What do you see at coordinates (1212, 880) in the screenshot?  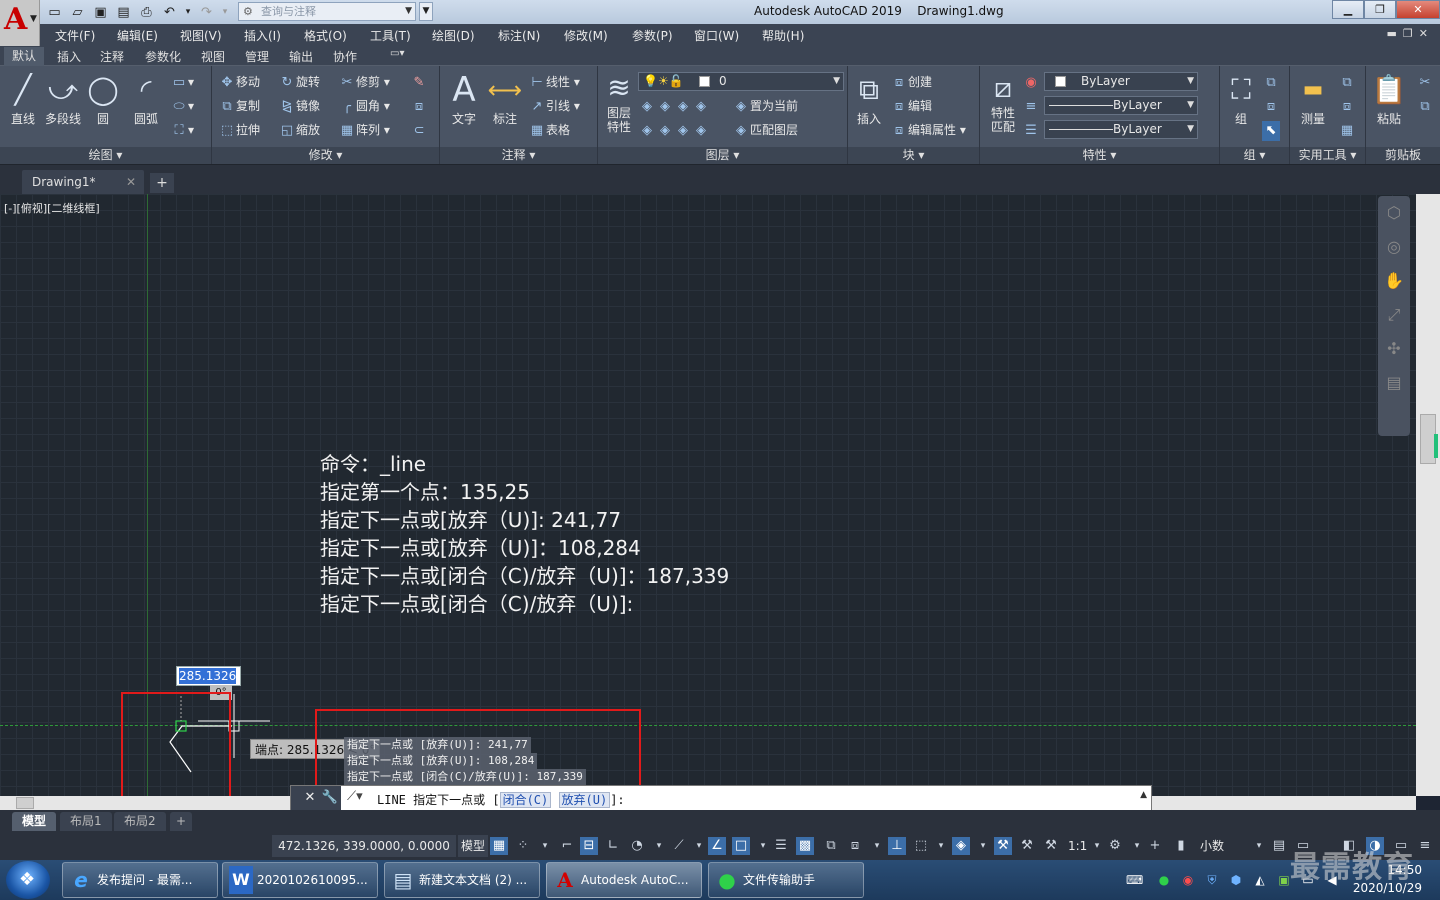 I see `shield-icon: ⛨` at bounding box center [1212, 880].